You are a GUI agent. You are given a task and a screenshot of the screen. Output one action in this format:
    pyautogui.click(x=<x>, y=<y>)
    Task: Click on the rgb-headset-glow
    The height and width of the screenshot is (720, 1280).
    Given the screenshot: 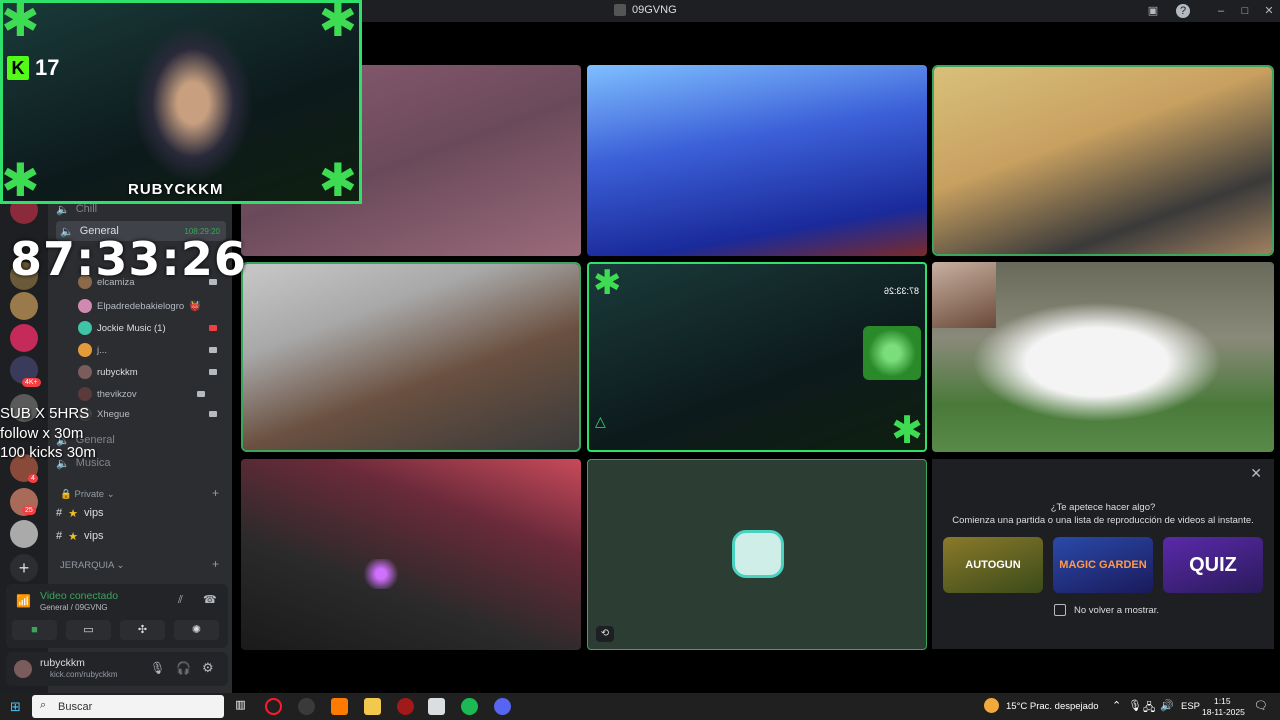 What is the action you would take?
    pyautogui.click(x=381, y=574)
    